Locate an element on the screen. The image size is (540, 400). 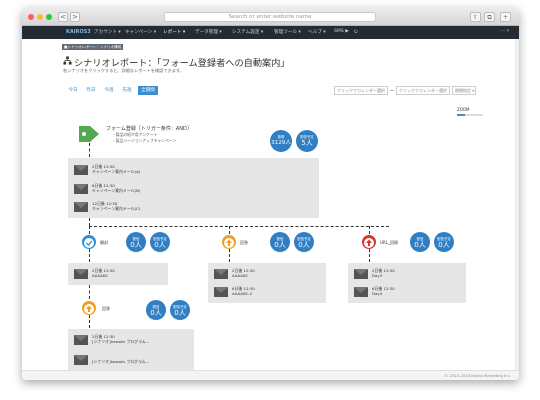
tab-yesterday: 昨日 is located at coordinates (91, 90).